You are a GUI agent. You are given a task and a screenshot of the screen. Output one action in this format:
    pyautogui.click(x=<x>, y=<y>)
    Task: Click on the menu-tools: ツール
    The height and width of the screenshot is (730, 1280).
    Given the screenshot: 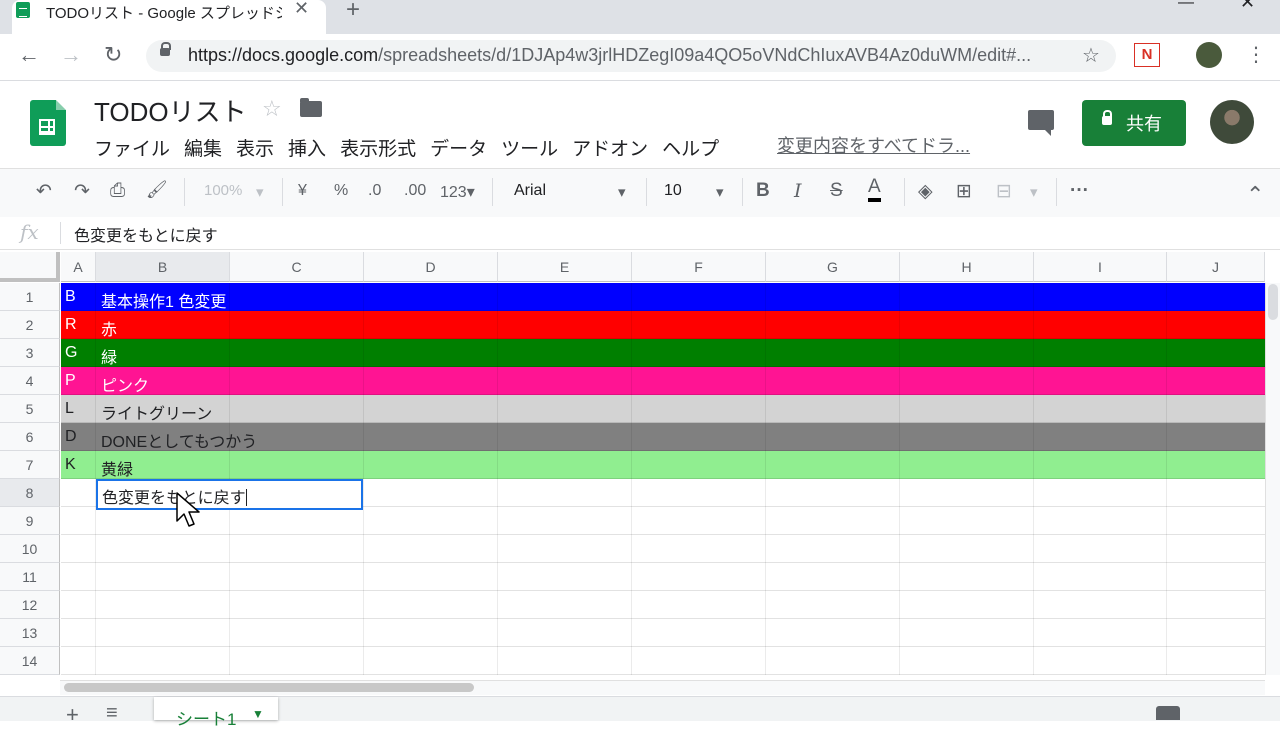 What is the action you would take?
    pyautogui.click(x=529, y=149)
    